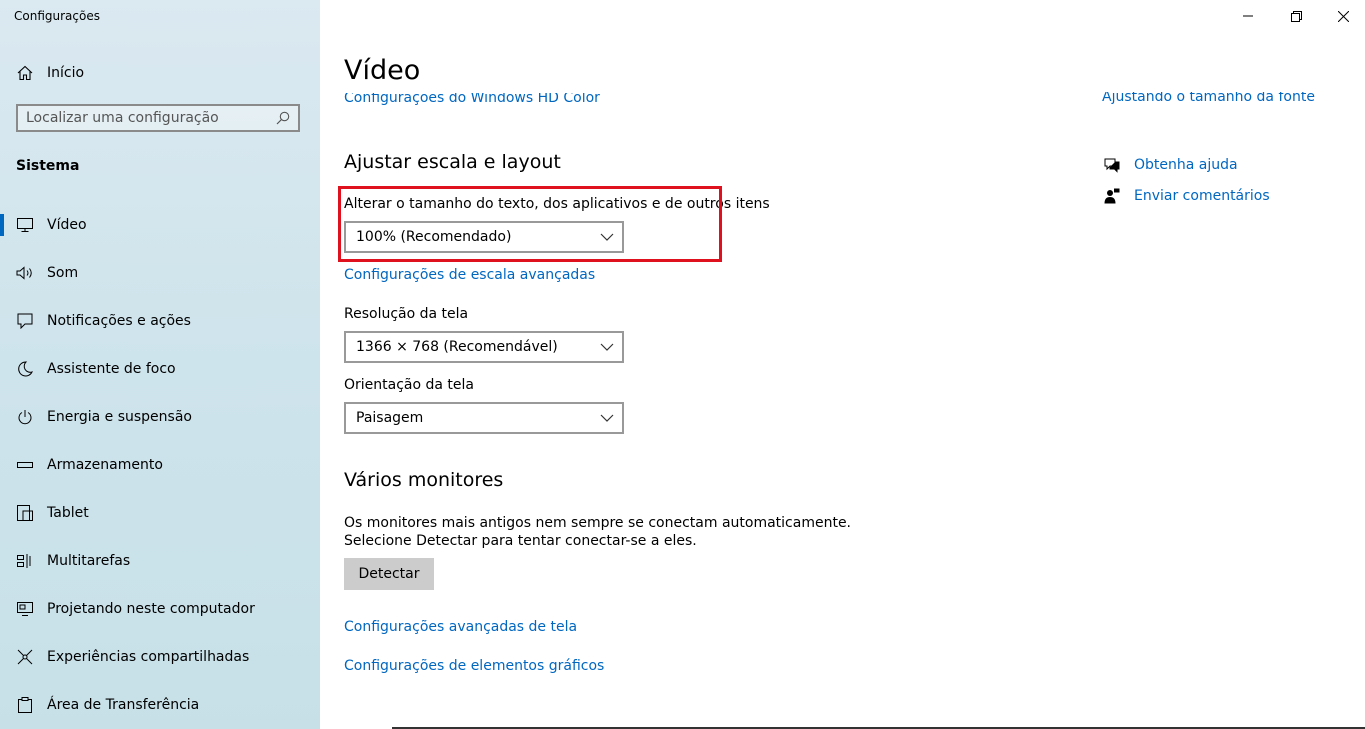 The width and height of the screenshot is (1365, 729). What do you see at coordinates (63, 273) in the screenshot?
I see `sidebar-item-label: Som` at bounding box center [63, 273].